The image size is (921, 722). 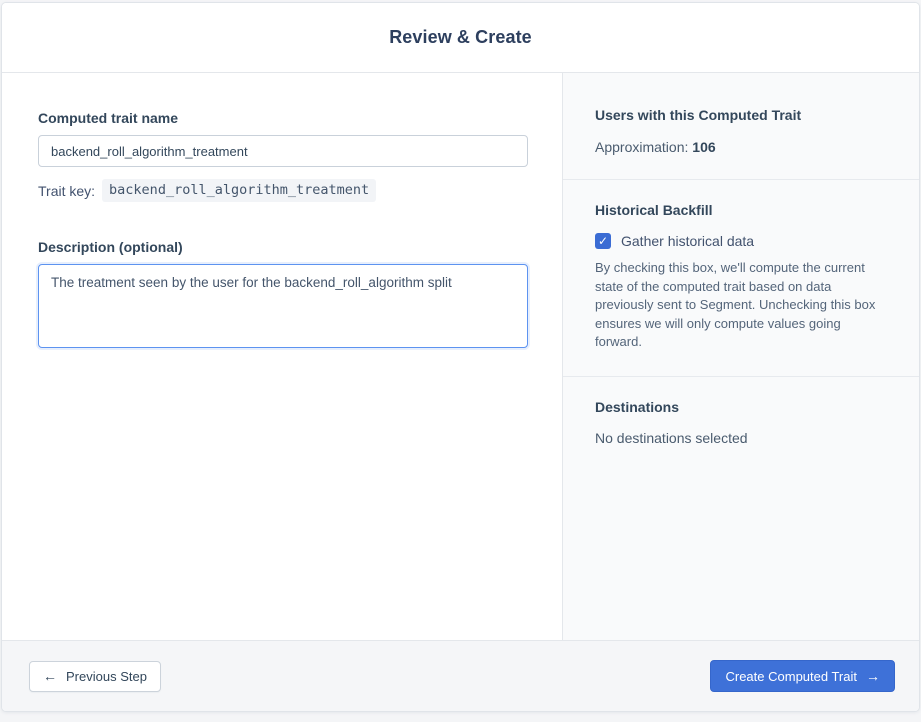 I want to click on previous-step-button: ← Previous Step, so click(x=95, y=676).